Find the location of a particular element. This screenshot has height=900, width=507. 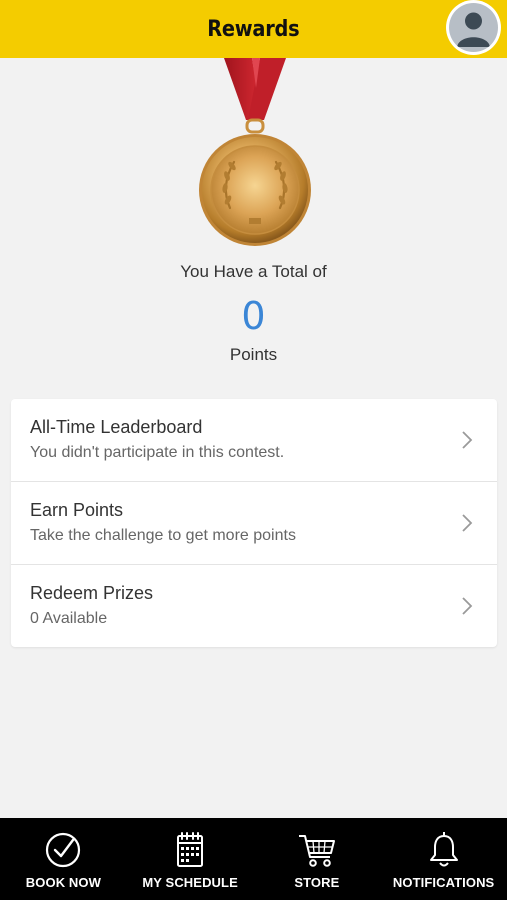

nav-my-schedule: MY SCHEDULE is located at coordinates (190, 859).